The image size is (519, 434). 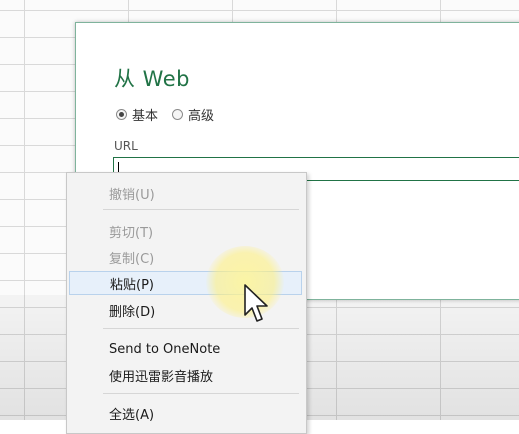 I want to click on mode-radio-group: 基本 高级, so click(x=165, y=114).